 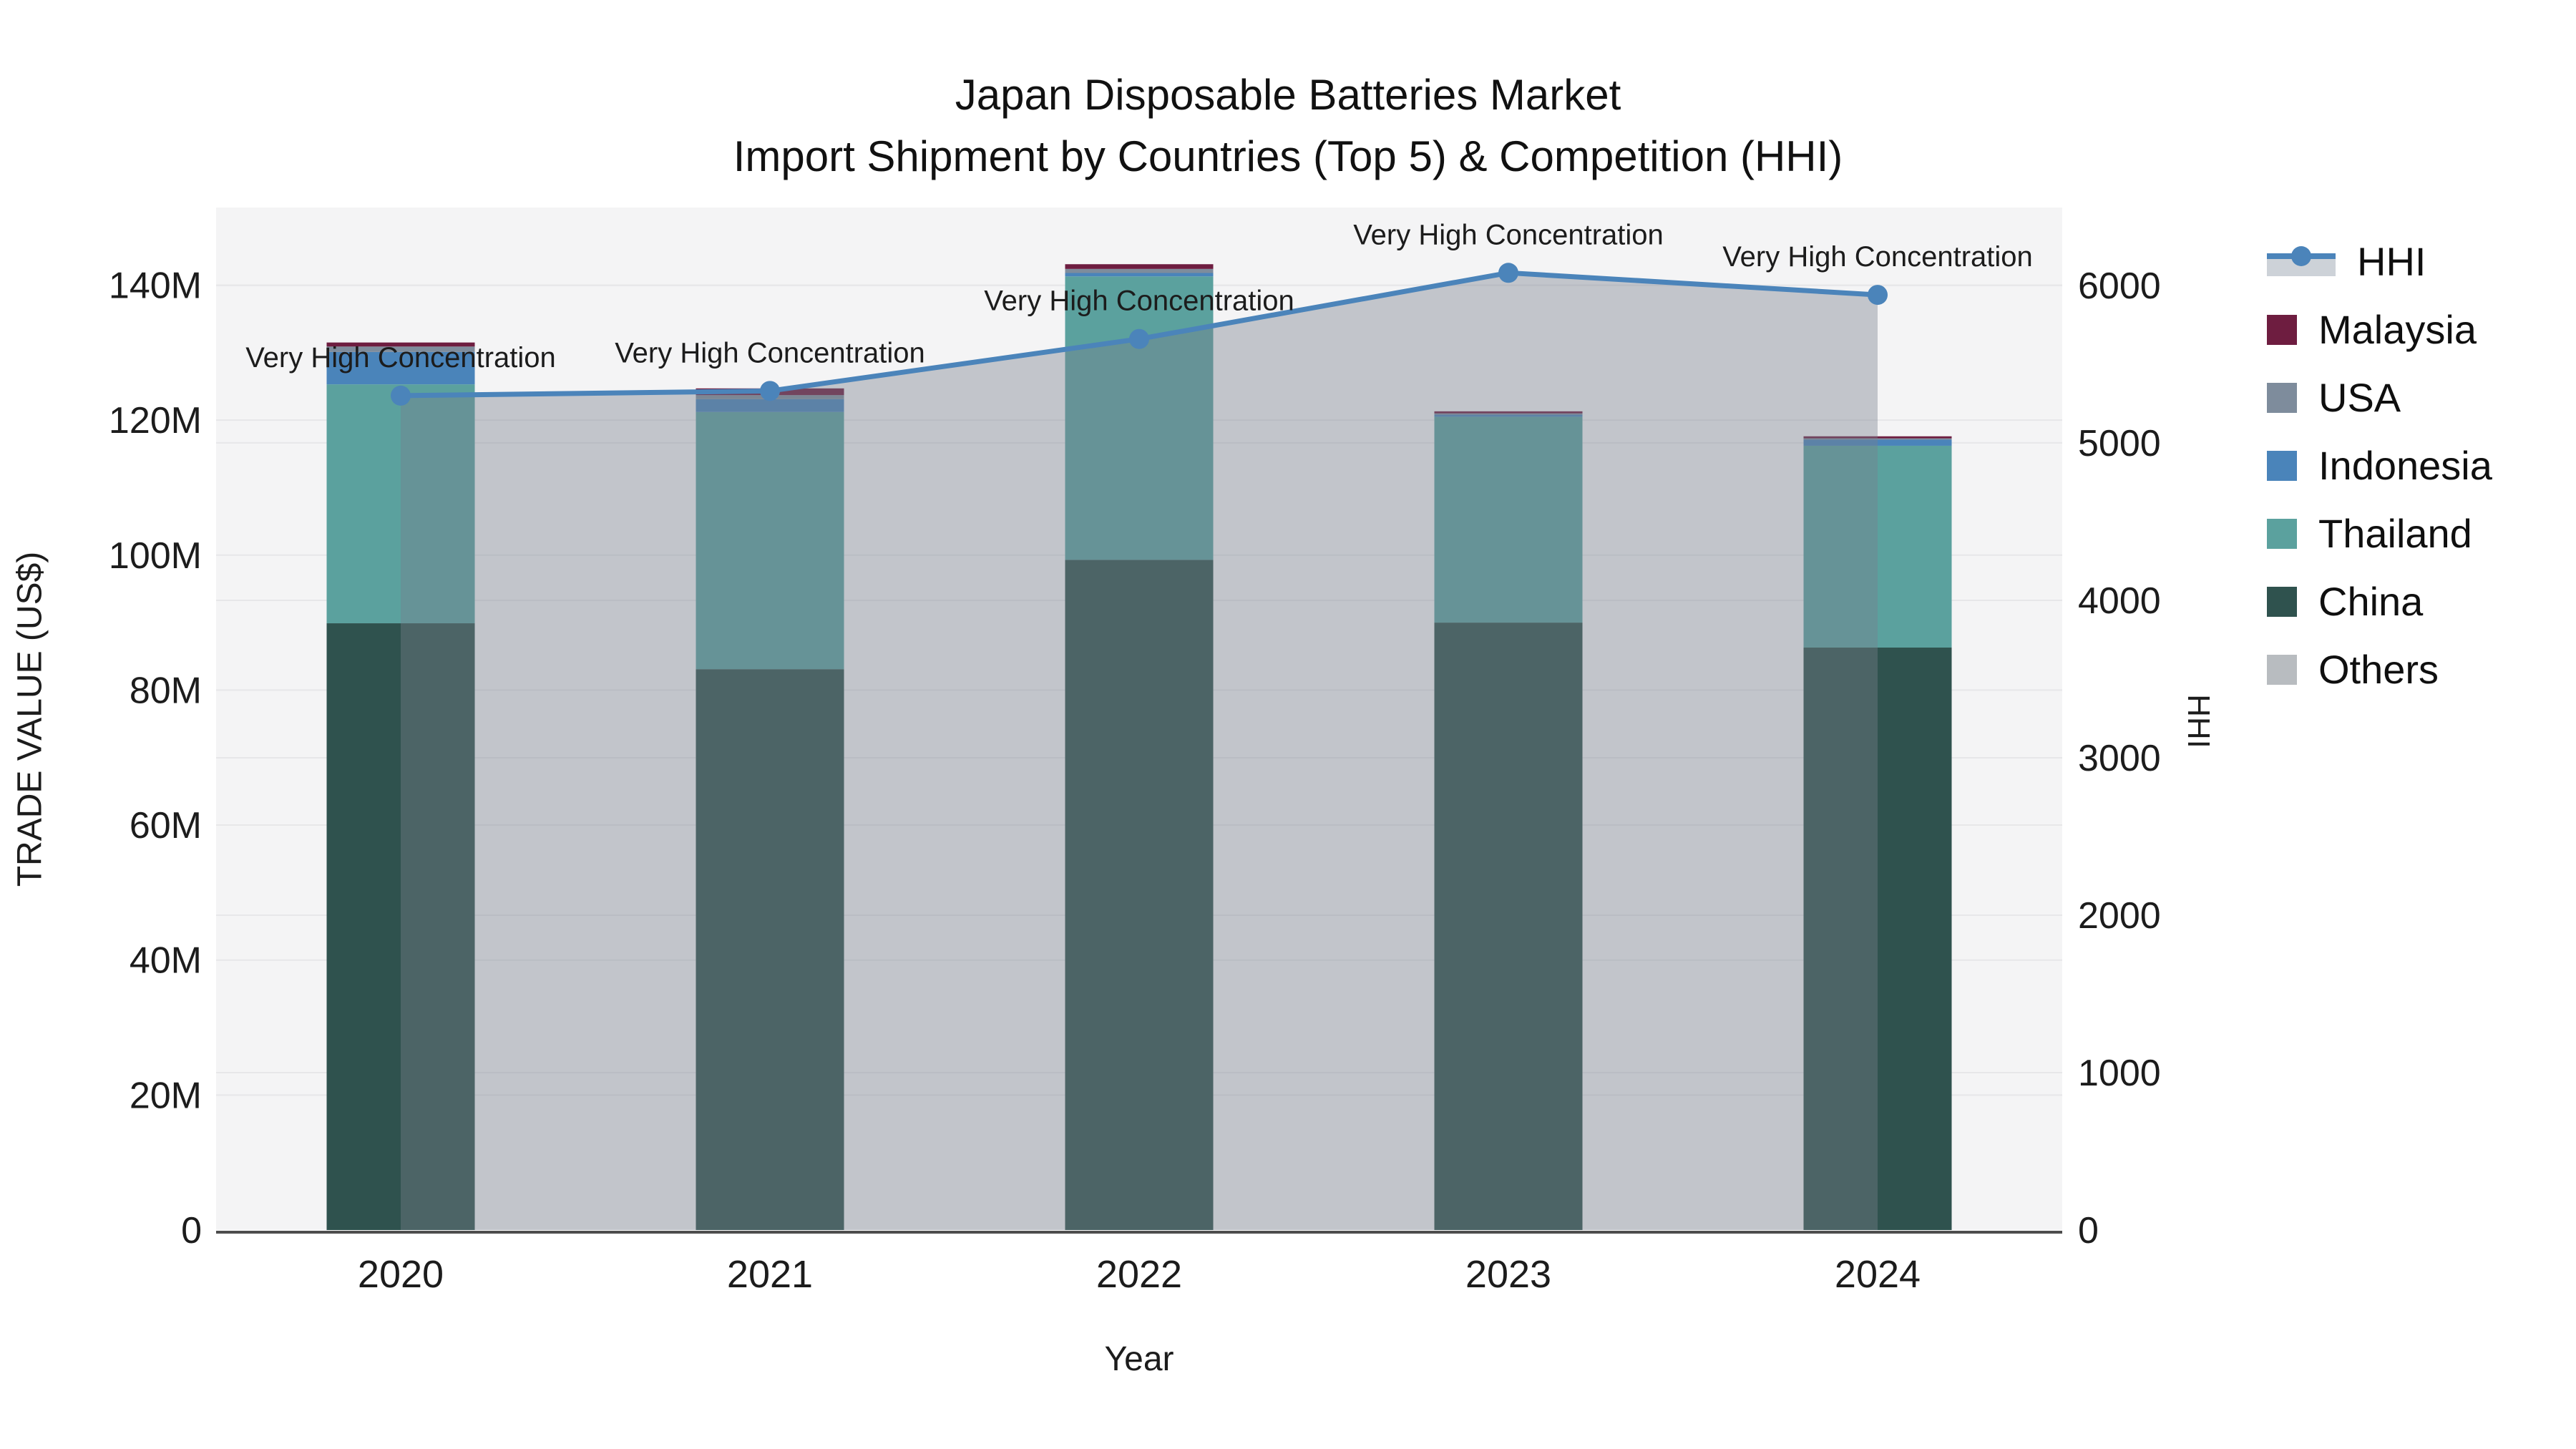 I want to click on legend-label: Thailand, so click(x=2395, y=533).